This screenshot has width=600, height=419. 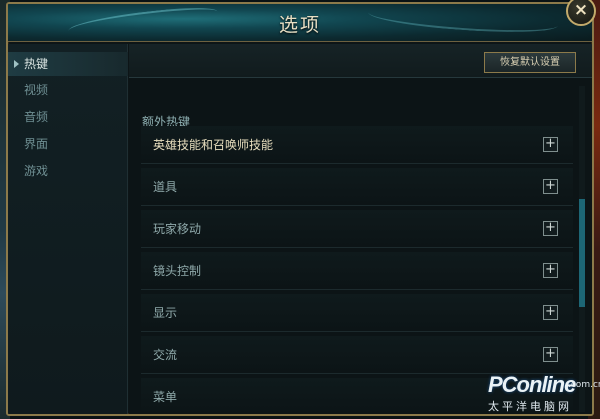 I want to click on hotkey-group-row: 镜头控制 +, so click(x=357, y=271).